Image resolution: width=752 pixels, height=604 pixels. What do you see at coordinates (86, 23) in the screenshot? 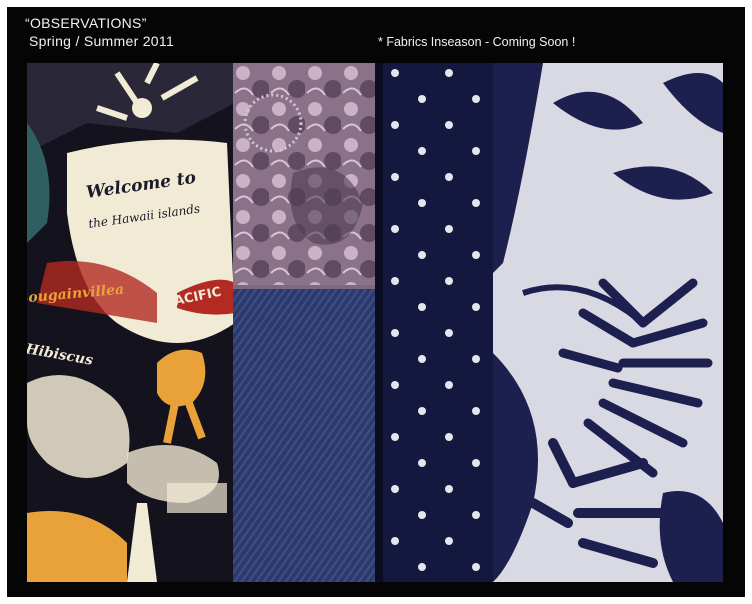
I see `page-title: “OBSERVATIONS”` at bounding box center [86, 23].